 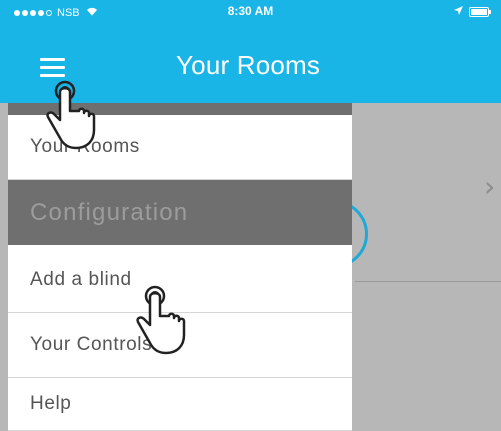 What do you see at coordinates (248, 65) in the screenshot?
I see `page-title: Your Rooms` at bounding box center [248, 65].